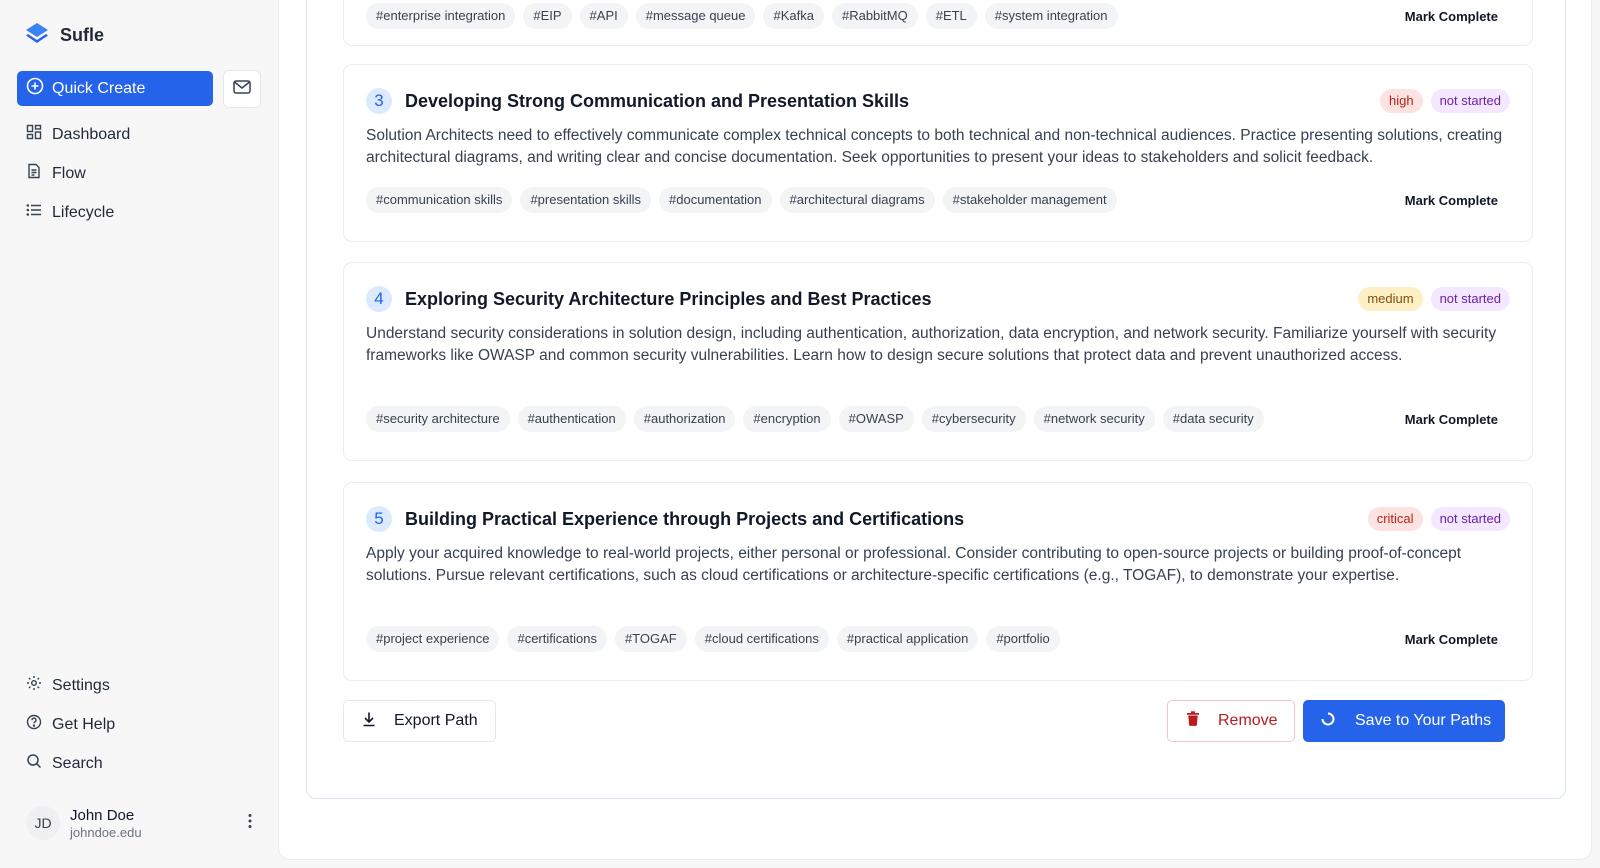 The height and width of the screenshot is (868, 1600). What do you see at coordinates (369, 721) in the screenshot?
I see `download-icon` at bounding box center [369, 721].